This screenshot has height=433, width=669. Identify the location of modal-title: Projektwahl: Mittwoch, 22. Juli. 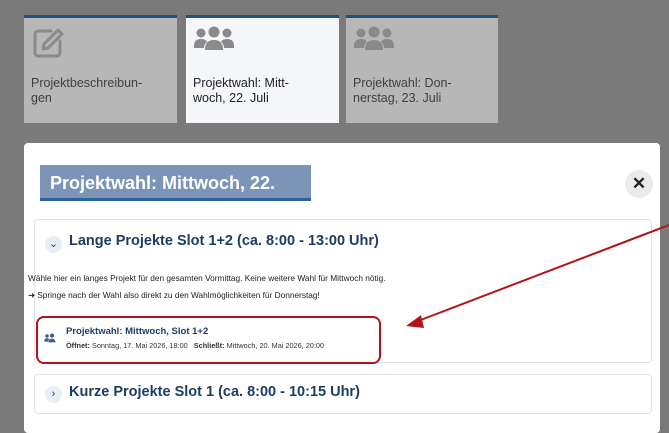
(175, 197).